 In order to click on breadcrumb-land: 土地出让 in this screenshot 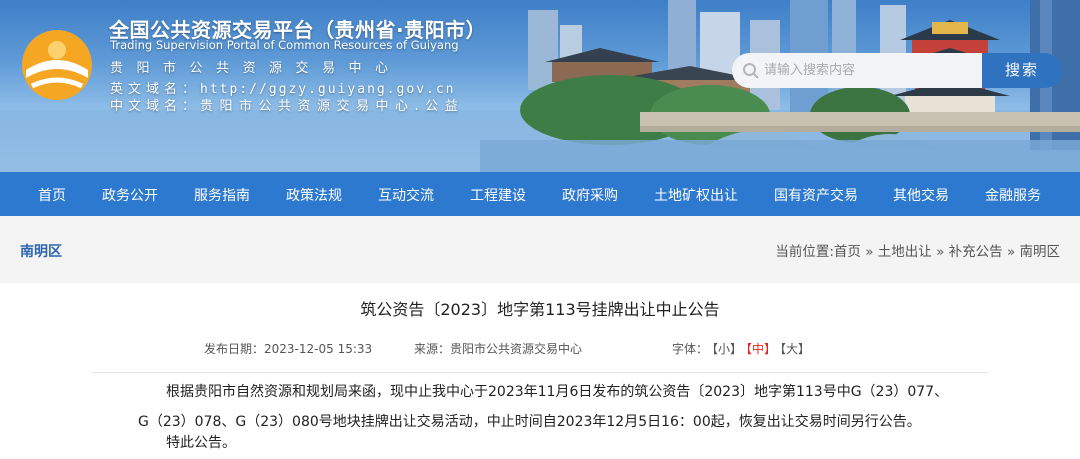, I will do `click(905, 252)`.